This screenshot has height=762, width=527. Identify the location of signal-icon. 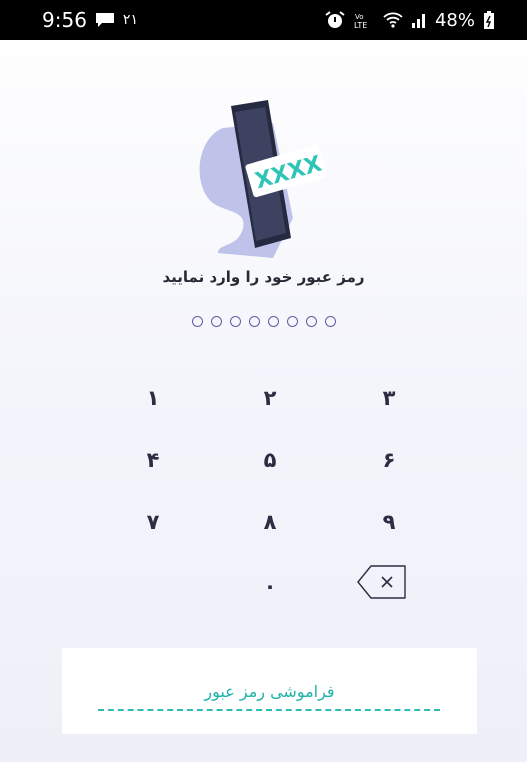
(419, 20).